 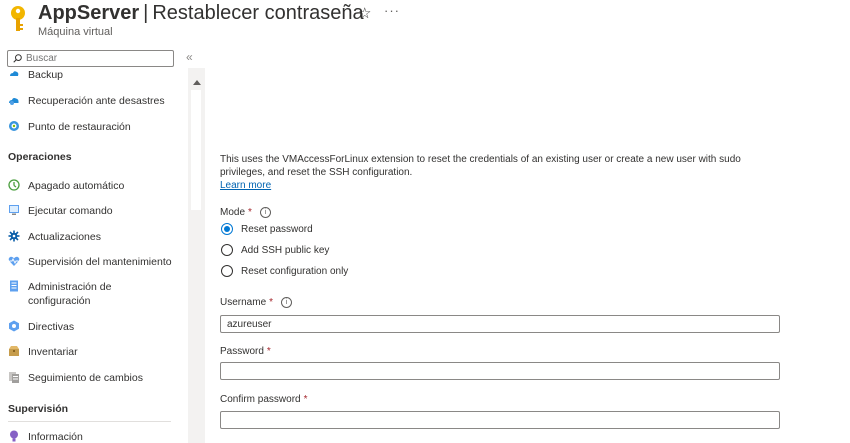 What do you see at coordinates (285, 250) in the screenshot?
I see `radio-label: Add SSH public key` at bounding box center [285, 250].